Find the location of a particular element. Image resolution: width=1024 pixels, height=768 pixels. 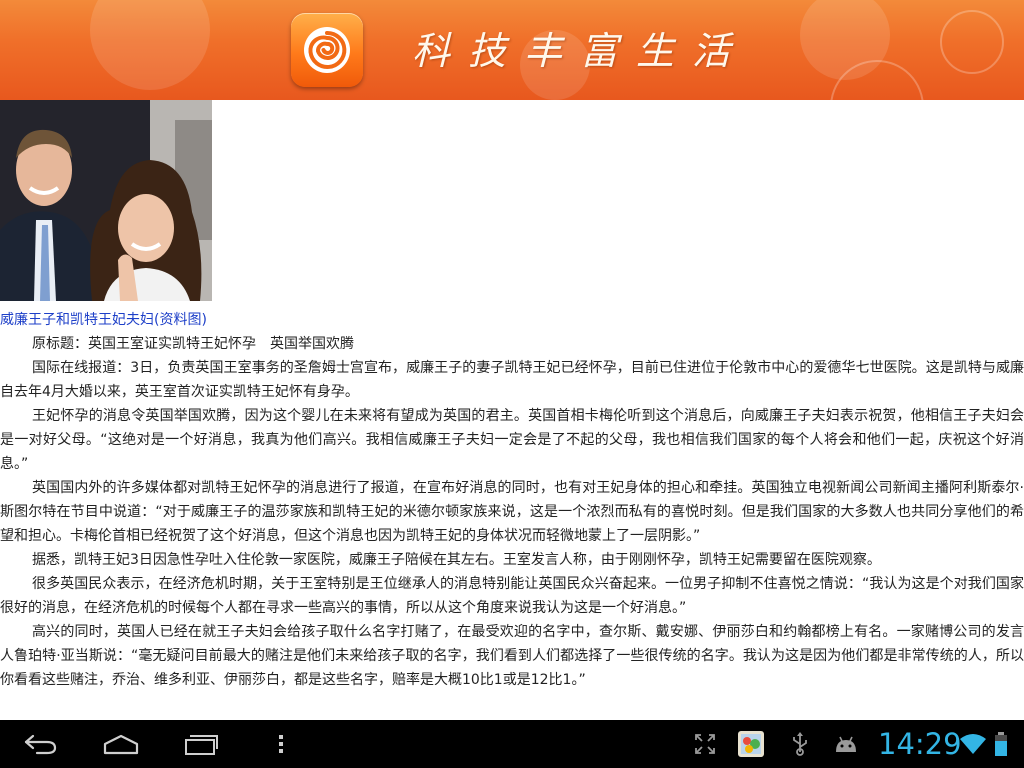

wifi-status is located at coordinates (973, 744).